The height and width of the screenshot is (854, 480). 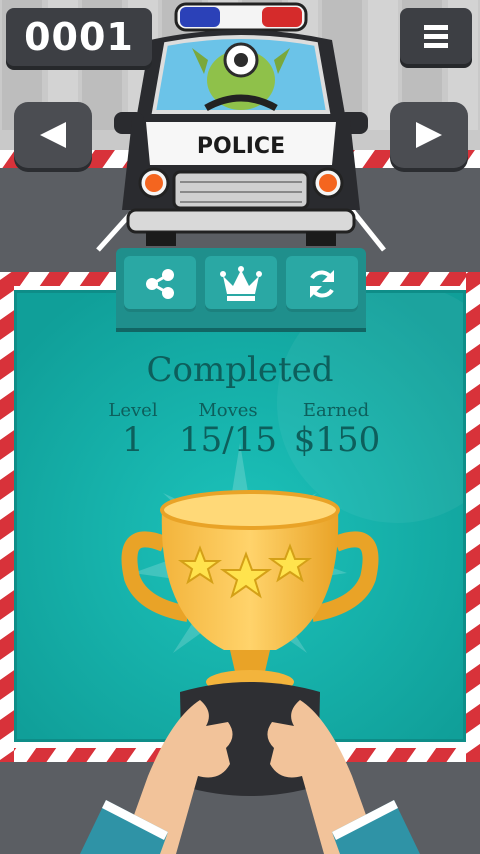 I want to click on share-button, so click(x=160, y=284).